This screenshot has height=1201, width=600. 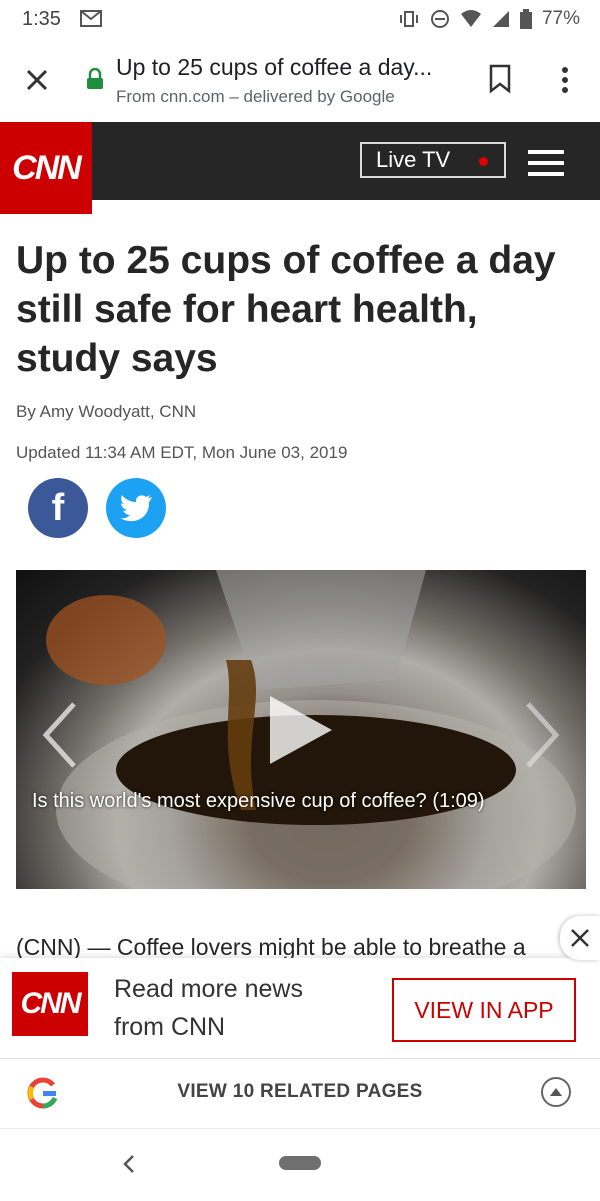 What do you see at coordinates (60, 735) in the screenshot?
I see `previous-video-icon` at bounding box center [60, 735].